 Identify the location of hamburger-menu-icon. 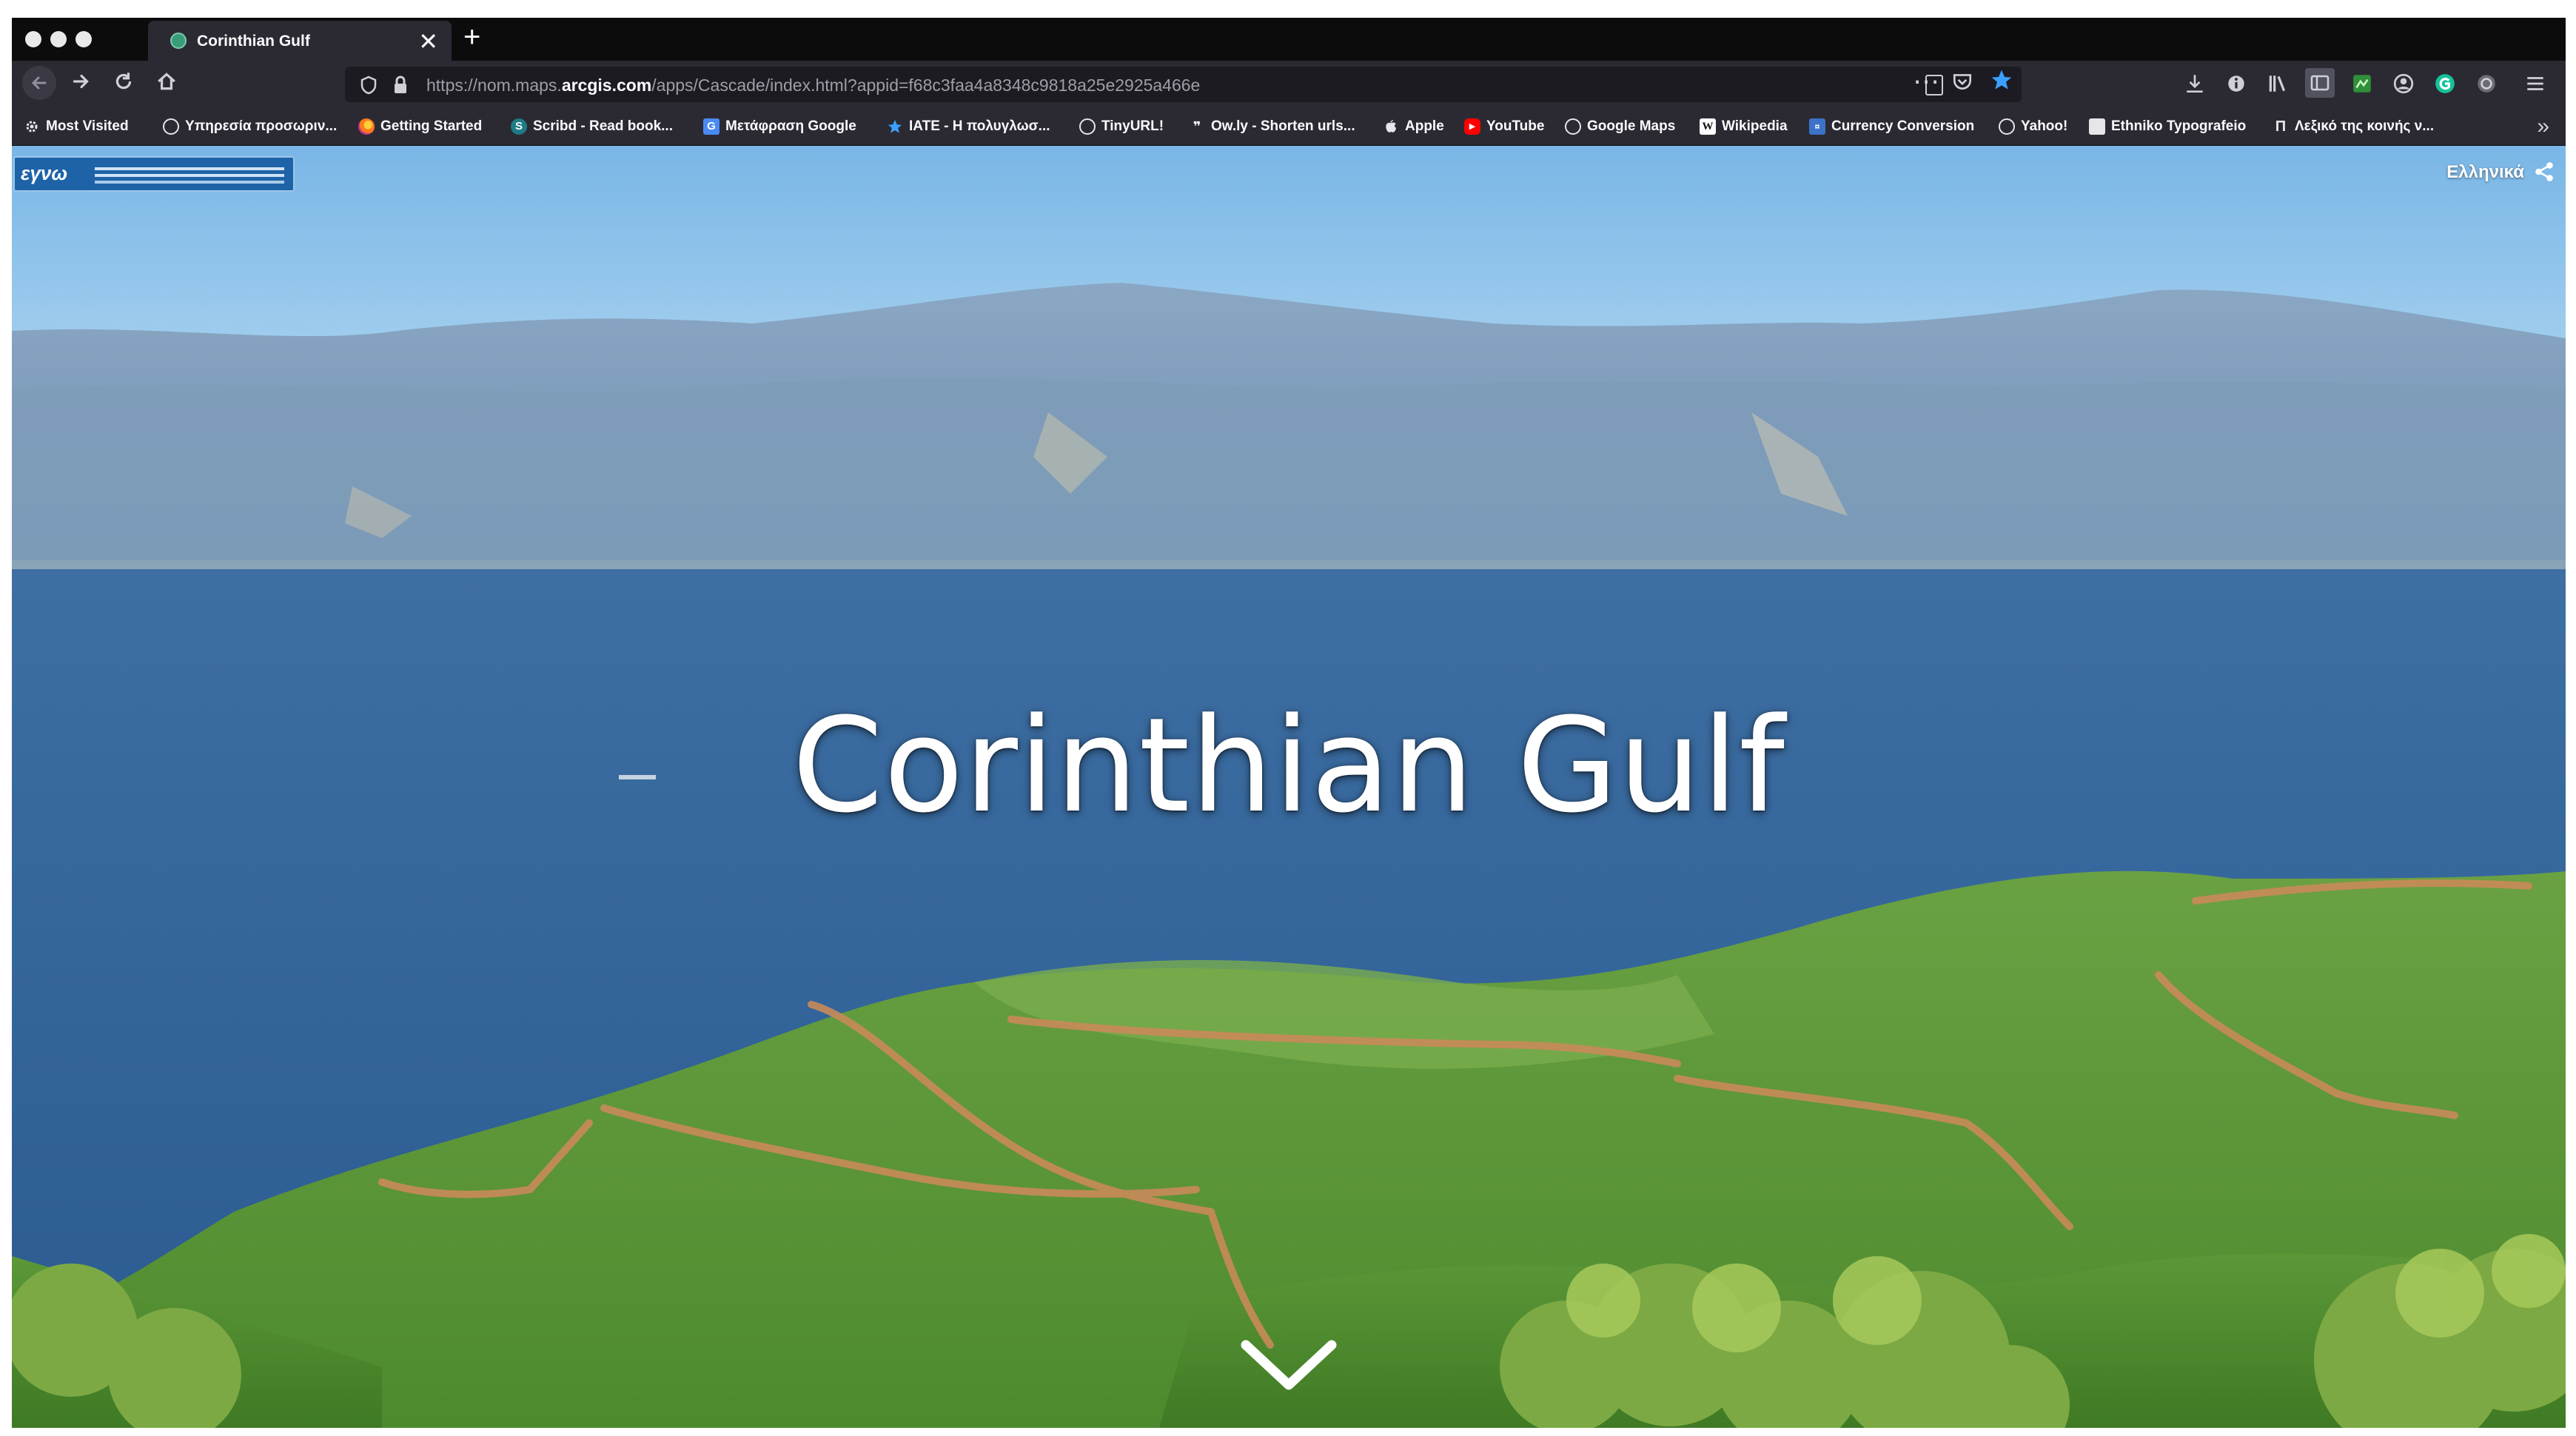
(2535, 83).